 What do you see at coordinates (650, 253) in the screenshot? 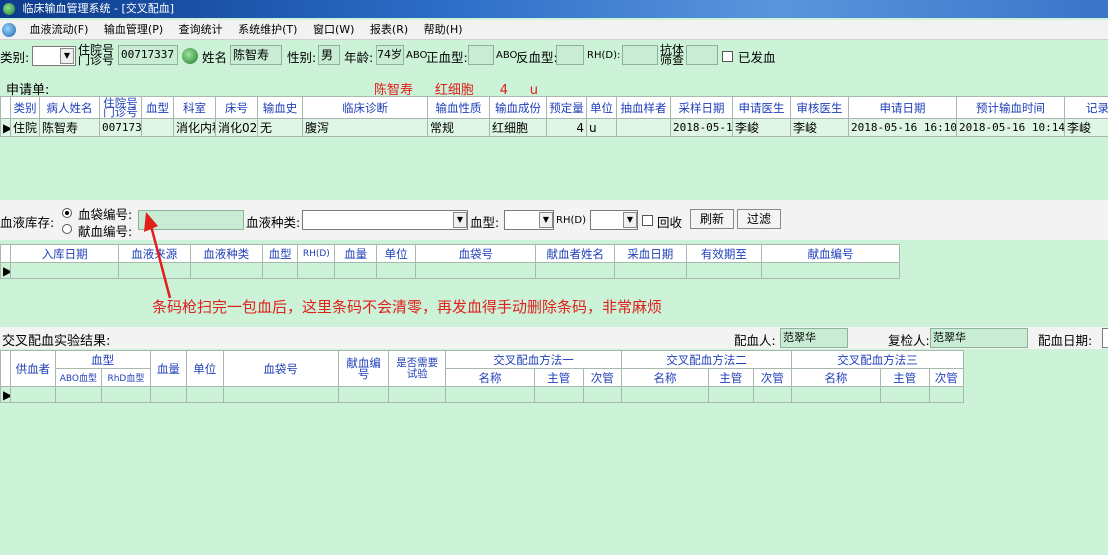
I see `stock-header-collect-date: 采血日期` at bounding box center [650, 253].